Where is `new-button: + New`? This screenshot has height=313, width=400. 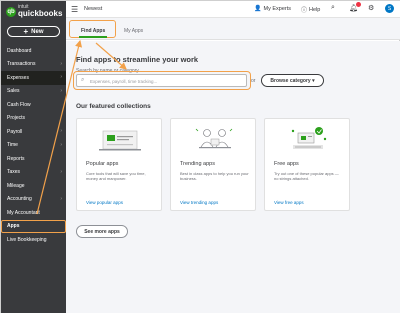 new-button: + New is located at coordinates (33, 31).